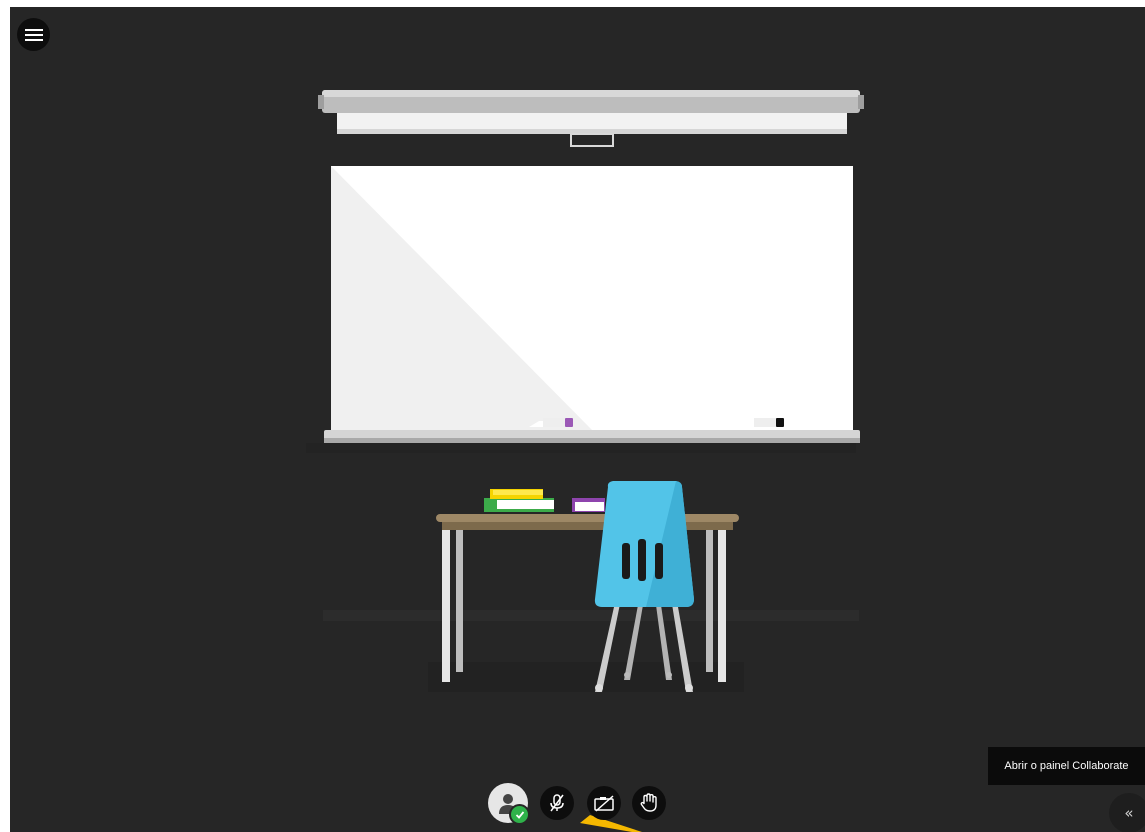  I want to click on hamburger-menu-icon, so click(33, 34).